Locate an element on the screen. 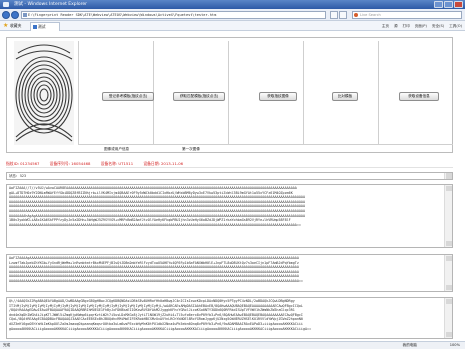 This screenshot has width=465, height=349. ie-logo-icon is located at coordinates (6, 4).